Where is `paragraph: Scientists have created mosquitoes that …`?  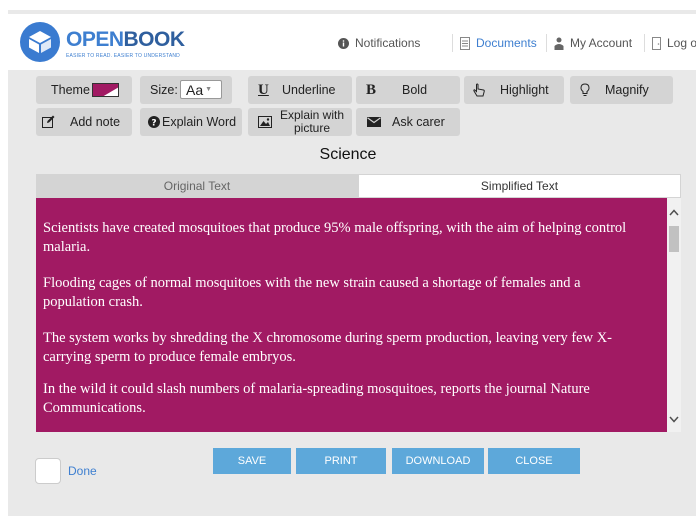 paragraph: Scientists have created mosquitoes that … is located at coordinates (335, 237).